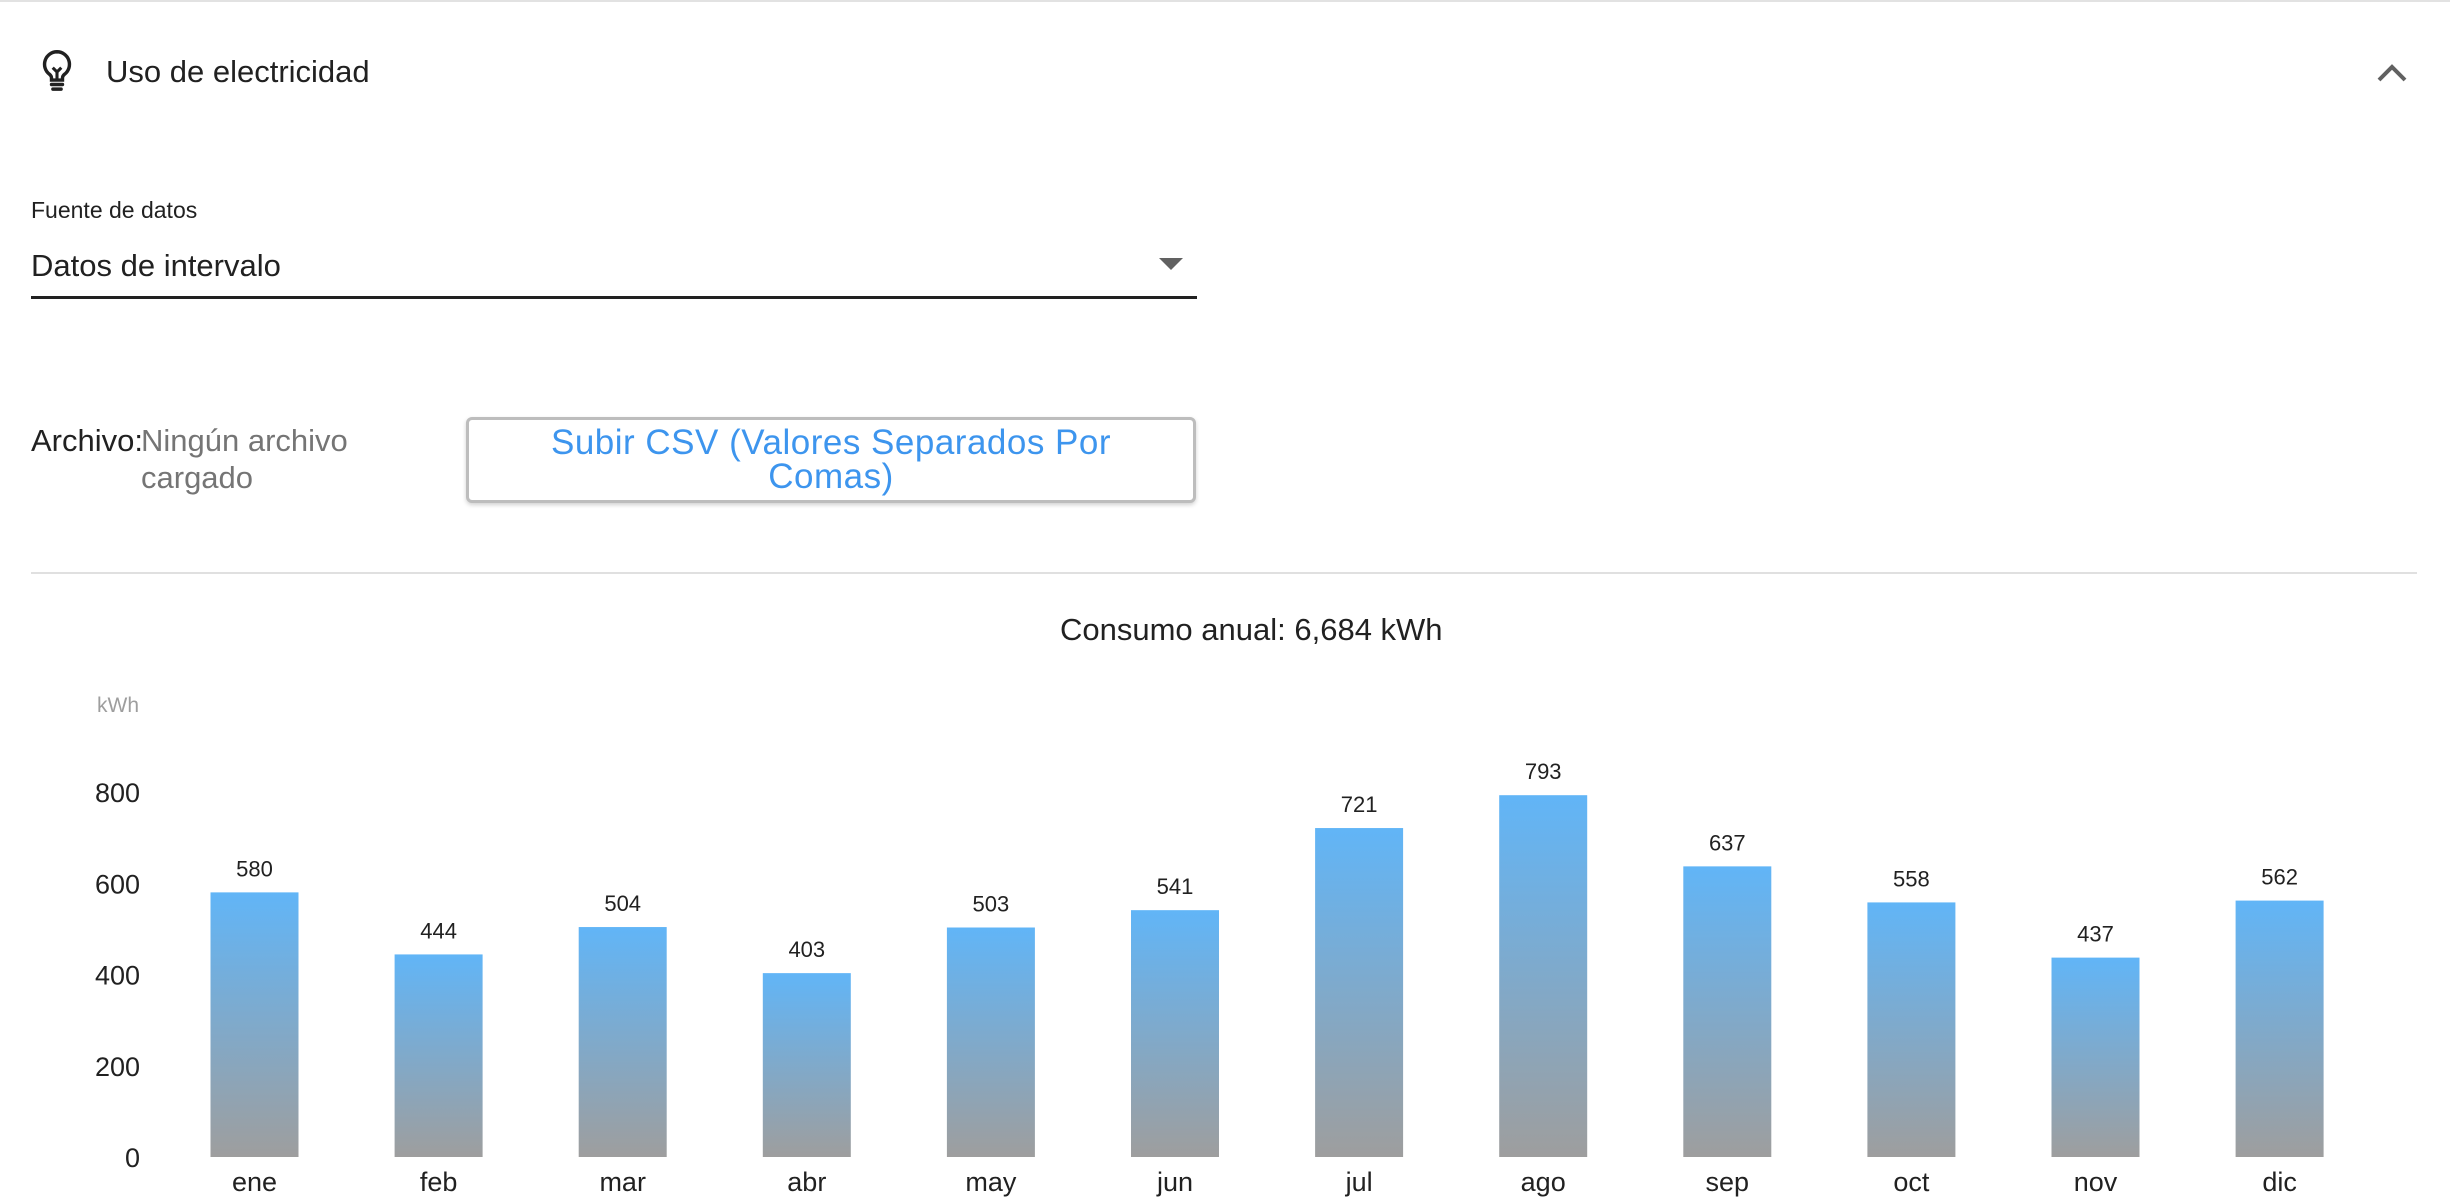 Image resolution: width=2450 pixels, height=1204 pixels. I want to click on x-tick-label: feb, so click(439, 1182).